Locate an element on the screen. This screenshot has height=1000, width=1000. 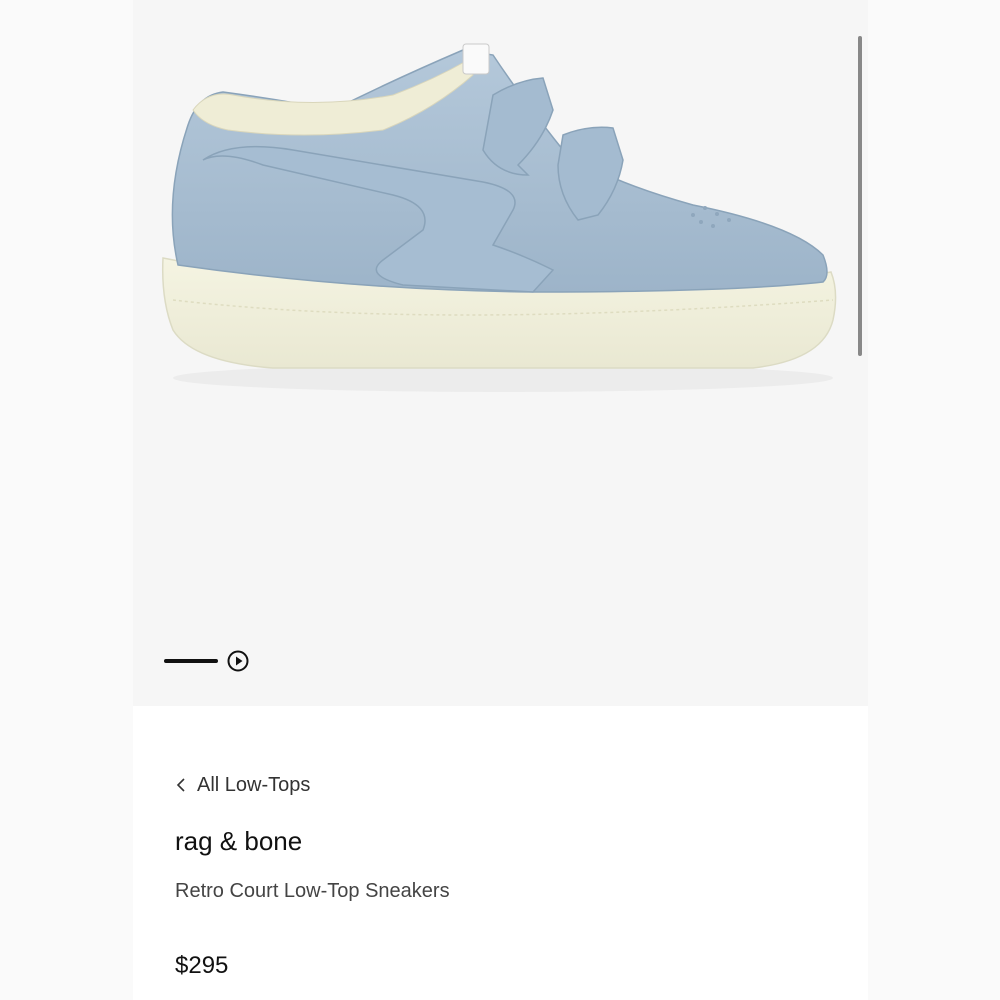
page-scrollbar is located at coordinates (860, 196).